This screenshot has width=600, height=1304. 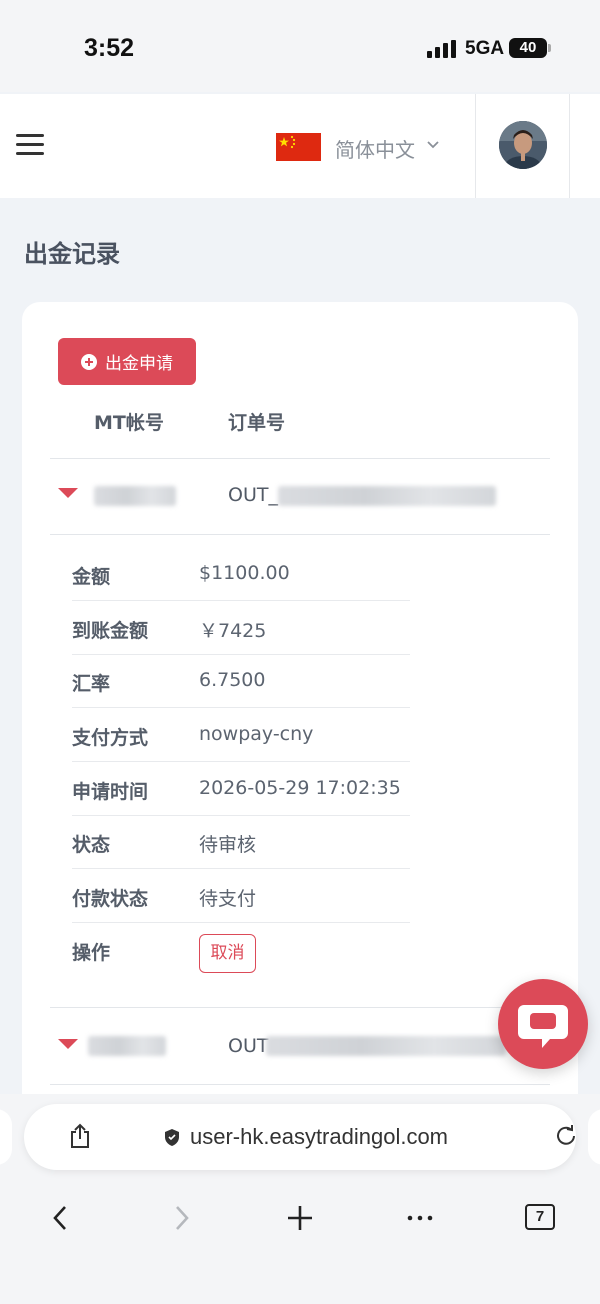 I want to click on detail-label-status: 状态, so click(x=91, y=845).